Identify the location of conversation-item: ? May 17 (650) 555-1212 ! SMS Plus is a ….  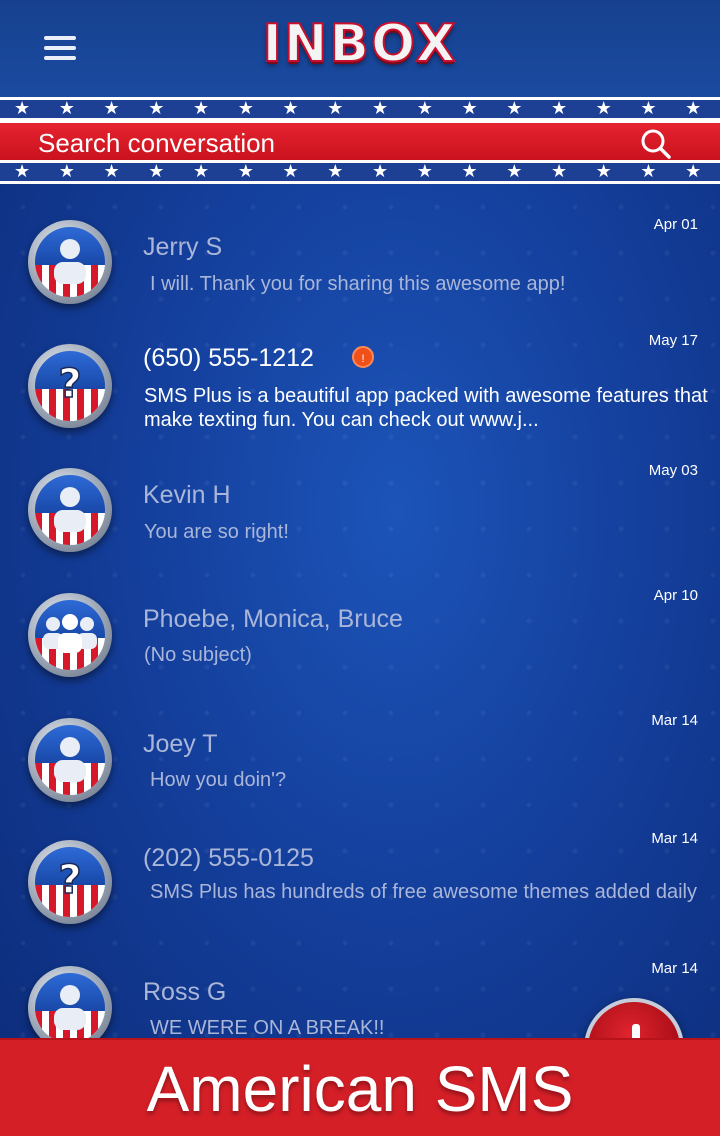
(360, 384).